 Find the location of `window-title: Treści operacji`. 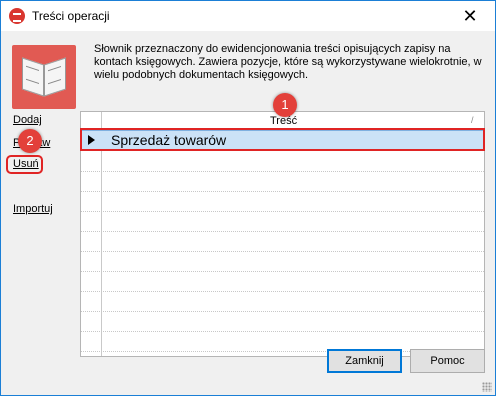

window-title: Treści operacji is located at coordinates (71, 16).